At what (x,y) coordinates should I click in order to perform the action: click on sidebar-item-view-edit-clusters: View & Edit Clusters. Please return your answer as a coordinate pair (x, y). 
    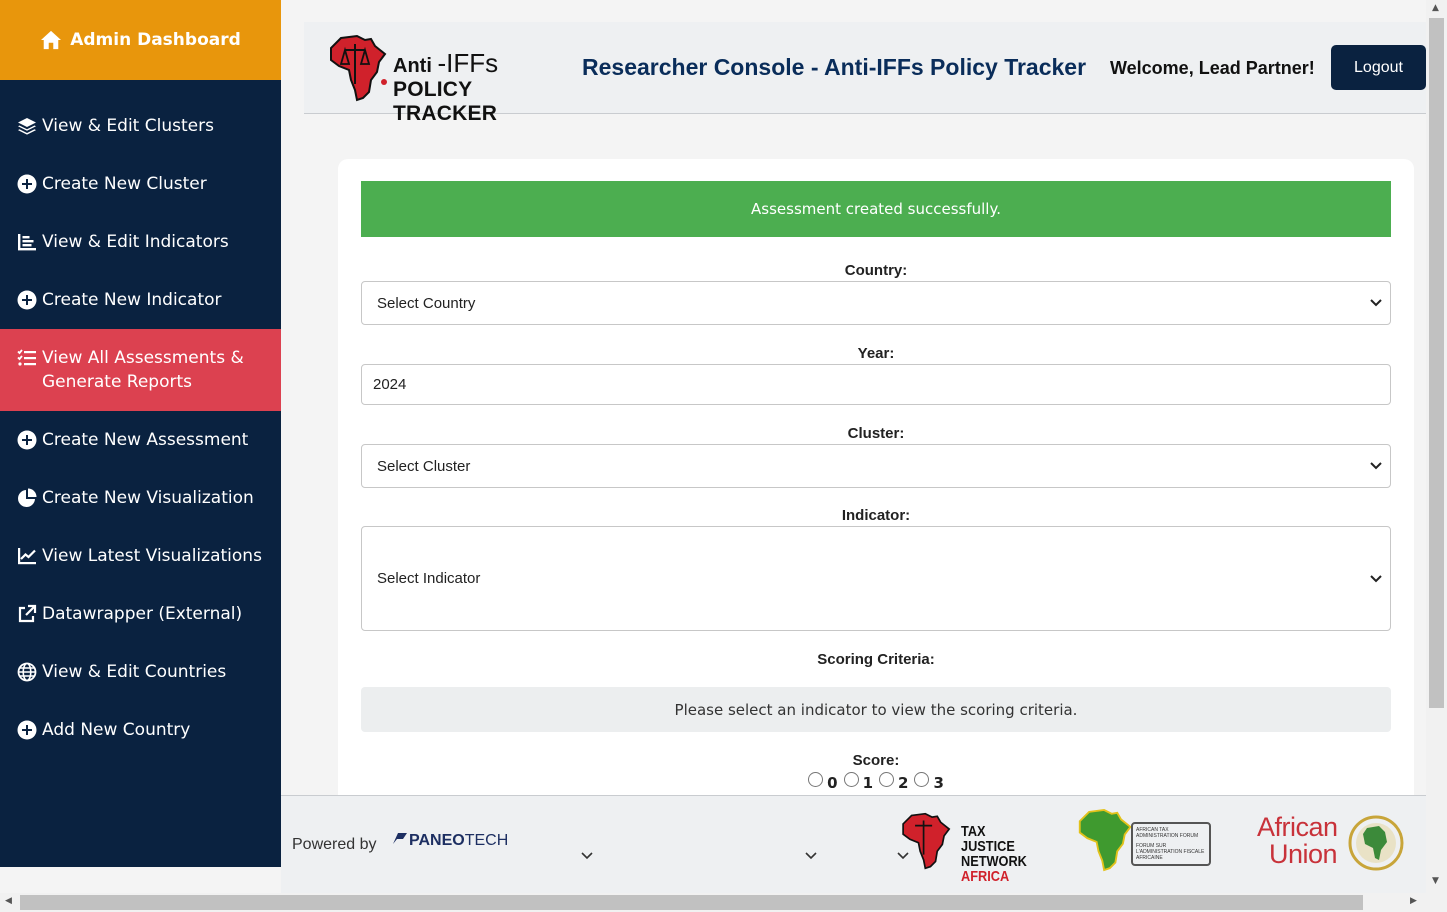
    Looking at the image, I should click on (140, 126).